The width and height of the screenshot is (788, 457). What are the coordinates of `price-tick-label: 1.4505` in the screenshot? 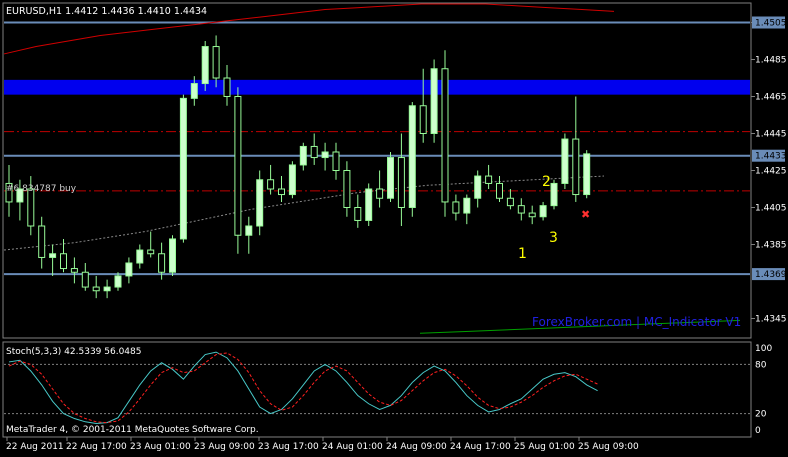 It's located at (771, 24).